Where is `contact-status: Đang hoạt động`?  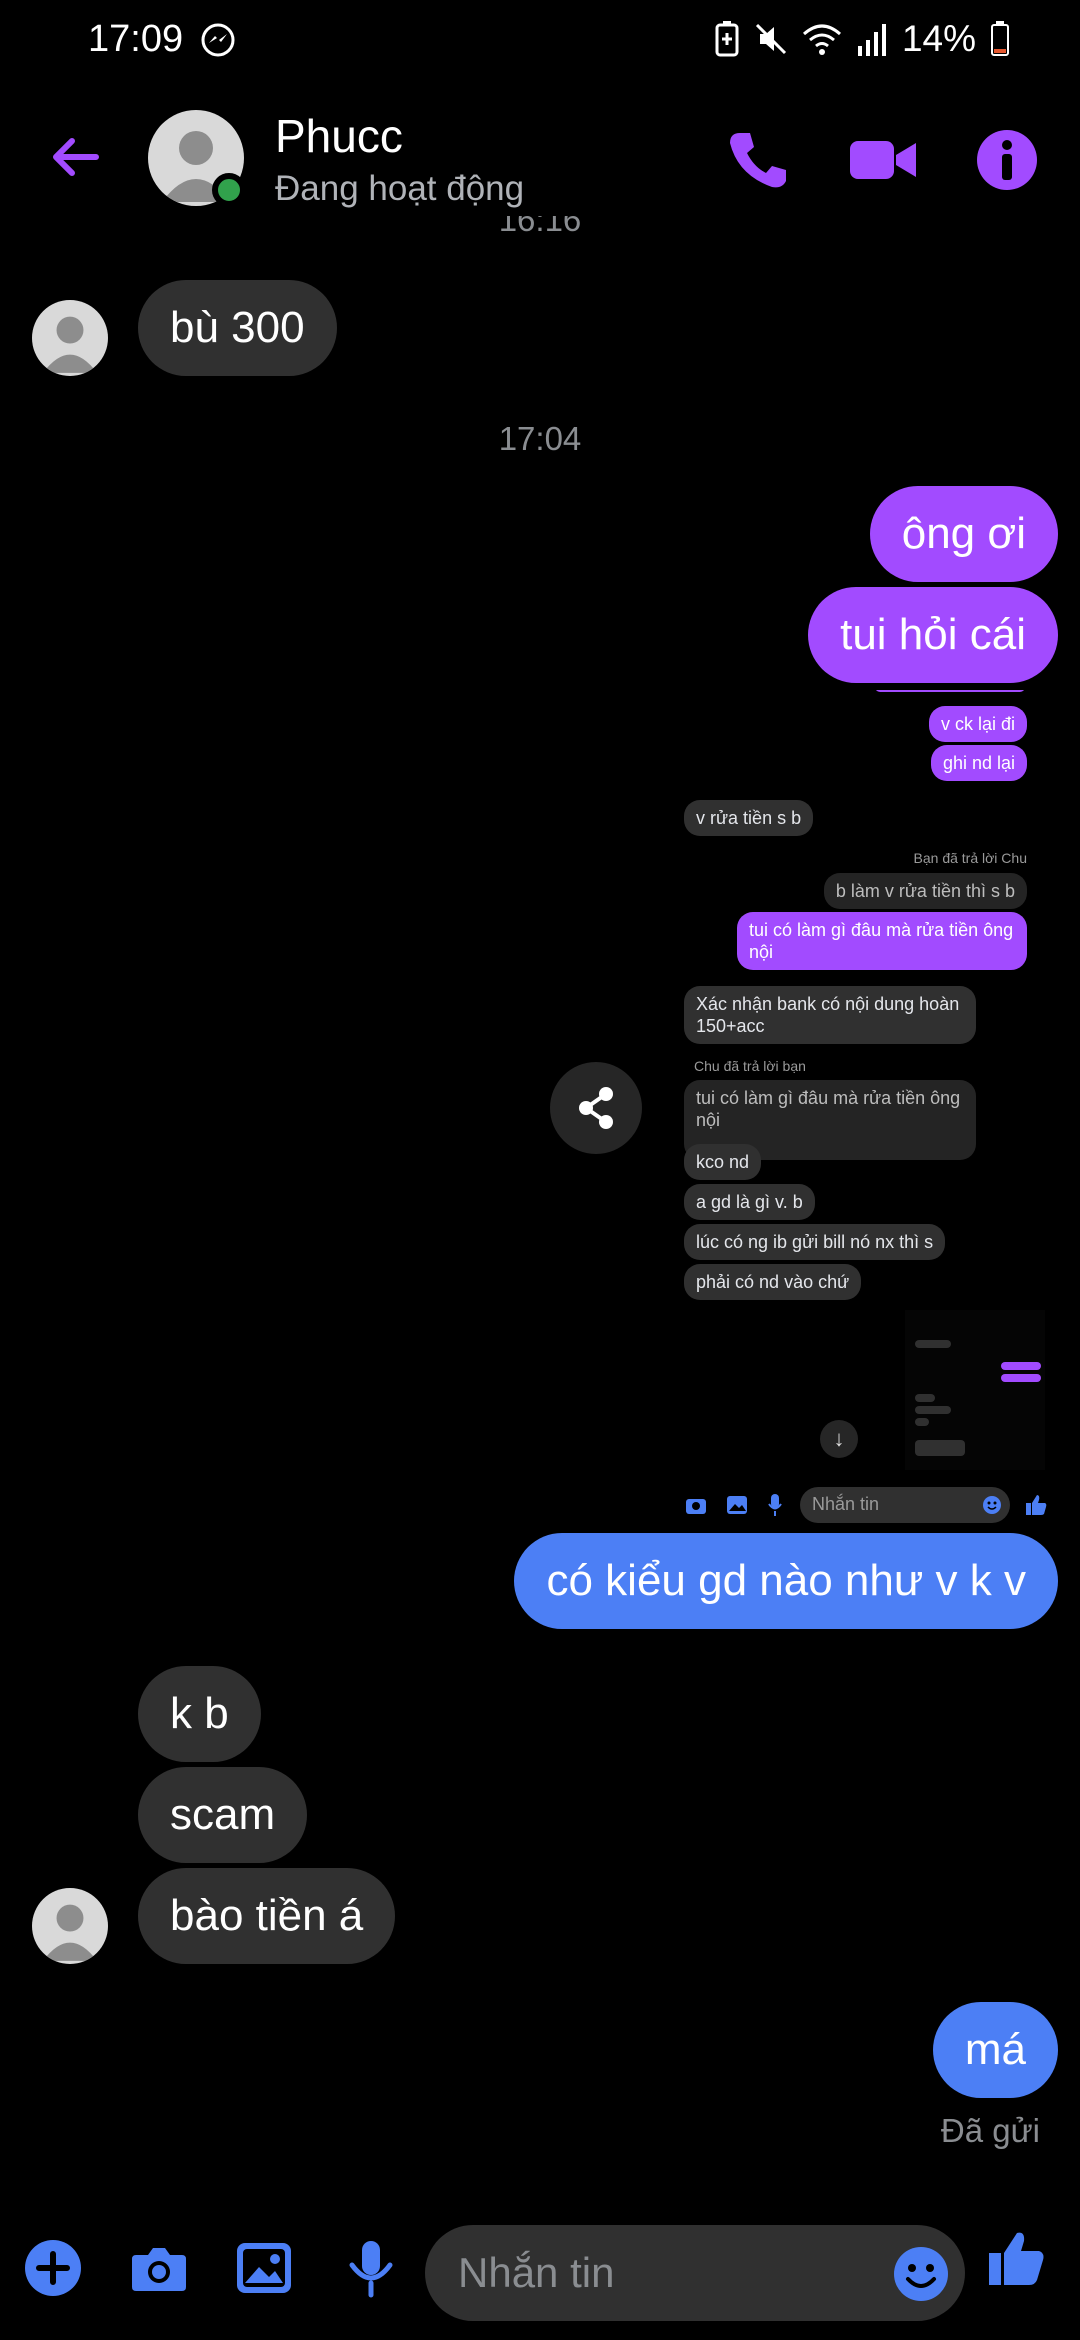 contact-status: Đang hoạt động is located at coordinates (400, 188).